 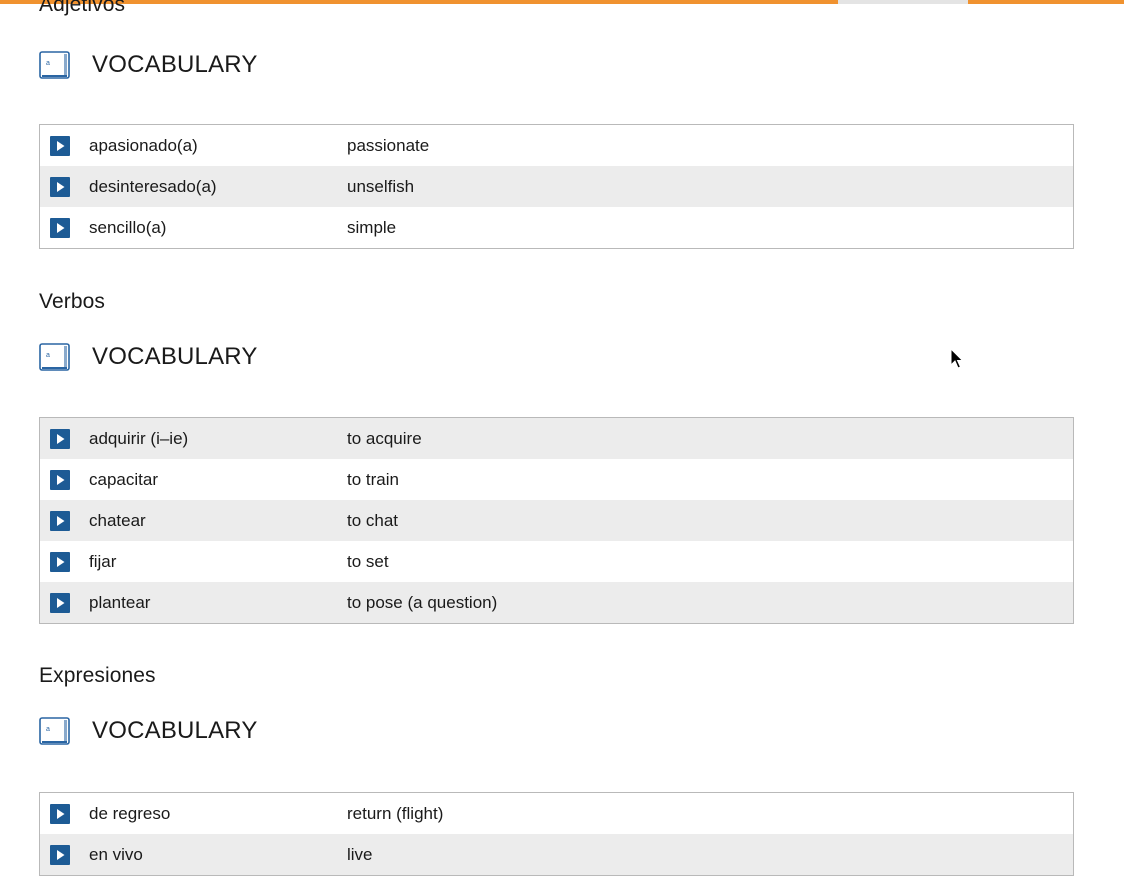 What do you see at coordinates (957, 358) in the screenshot?
I see `mouse-cursor-icon` at bounding box center [957, 358].